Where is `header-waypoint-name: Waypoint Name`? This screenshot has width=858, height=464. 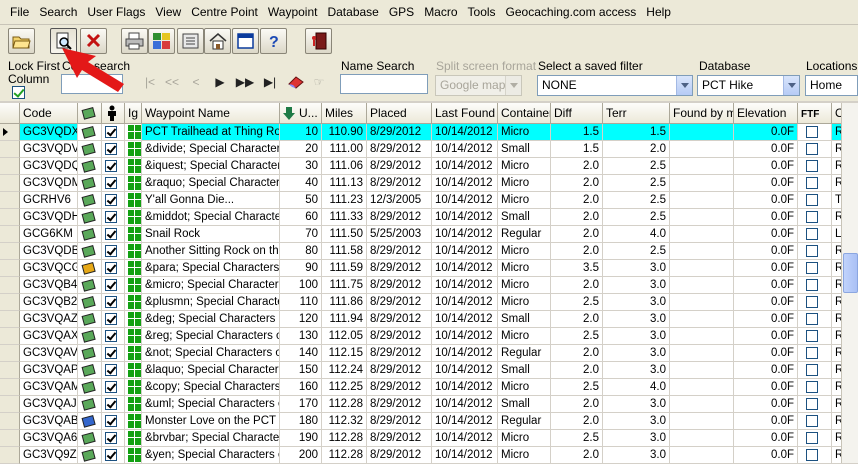 header-waypoint-name: Waypoint Name is located at coordinates (211, 113).